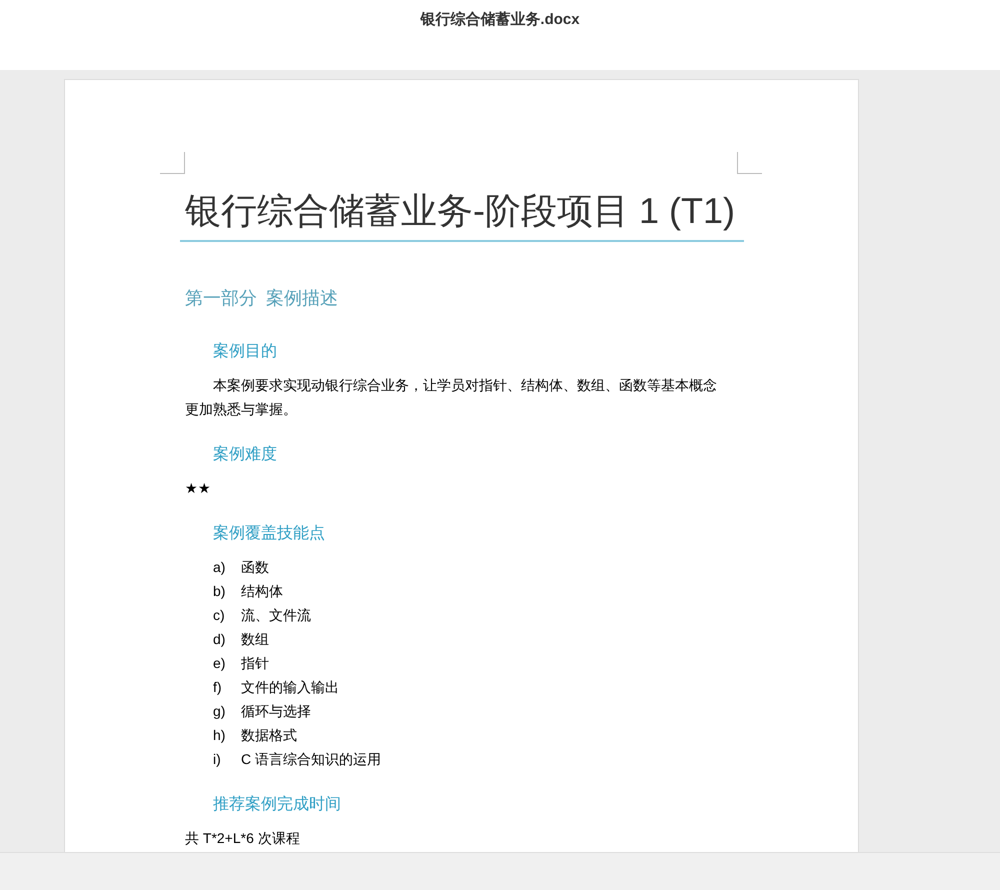 The height and width of the screenshot is (890, 1000). Describe the element at coordinates (219, 663) in the screenshot. I see `list-marker: e)` at that location.